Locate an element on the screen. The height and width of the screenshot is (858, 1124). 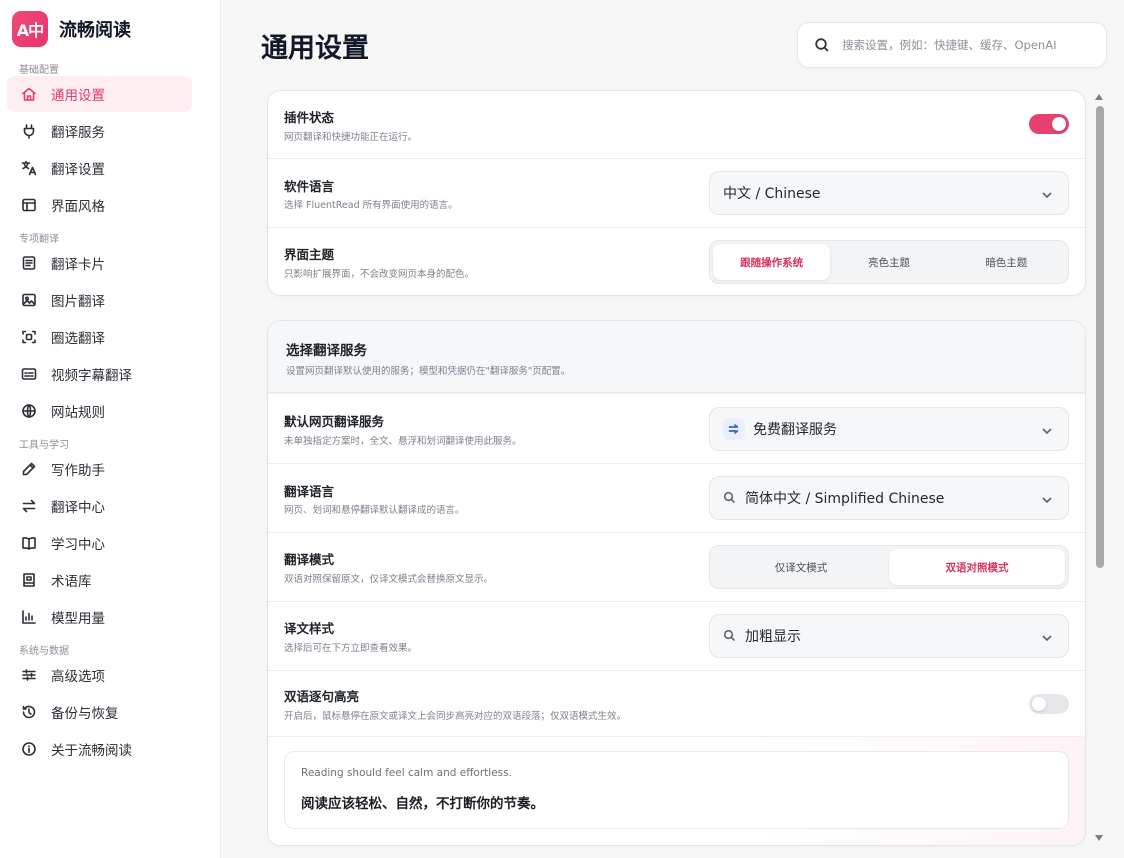
sidebar-item-advanced: 高级选项 is located at coordinates (99, 675).